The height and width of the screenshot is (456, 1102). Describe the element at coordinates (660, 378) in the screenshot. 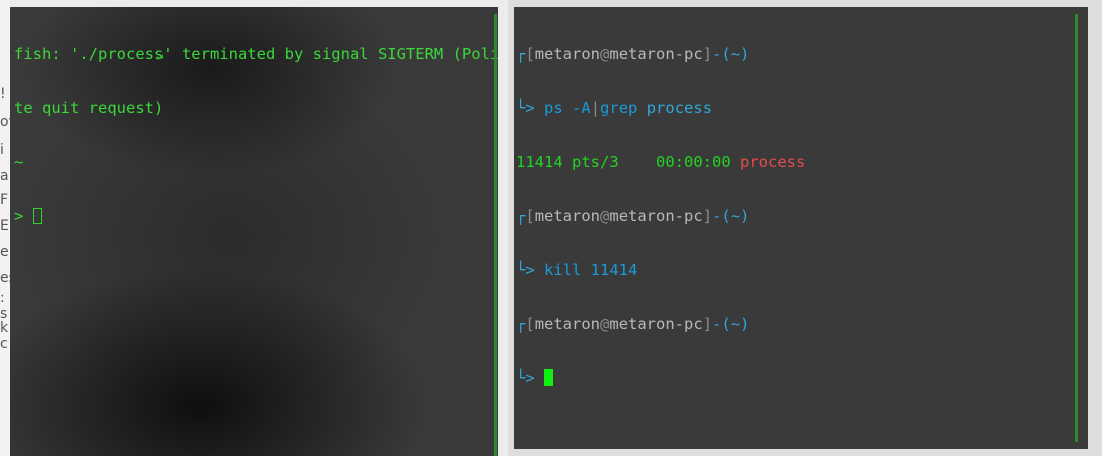

I see `active-prompt-line: └>` at that location.